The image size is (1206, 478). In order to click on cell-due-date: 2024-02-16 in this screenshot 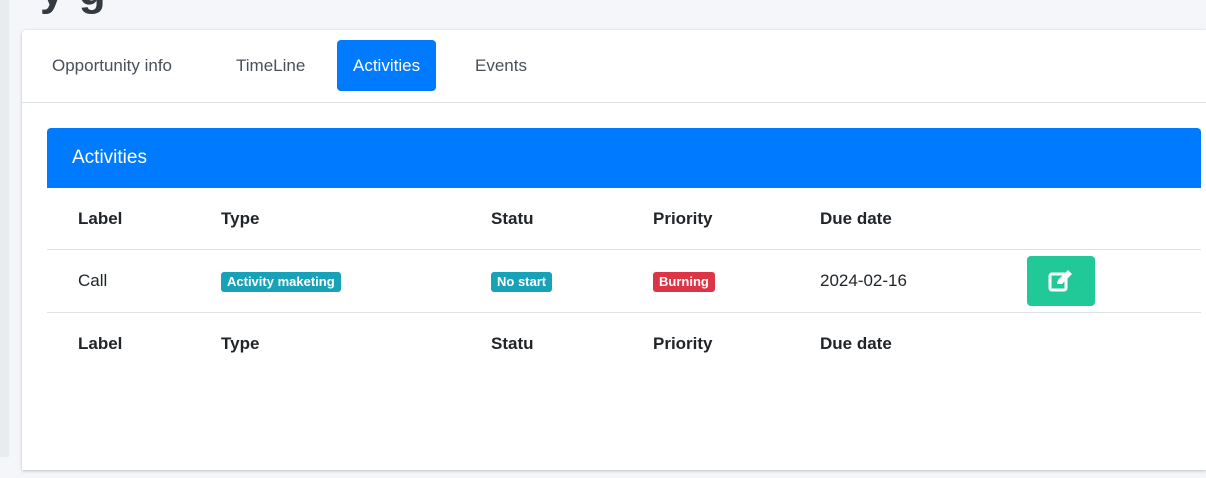, I will do `click(923, 281)`.